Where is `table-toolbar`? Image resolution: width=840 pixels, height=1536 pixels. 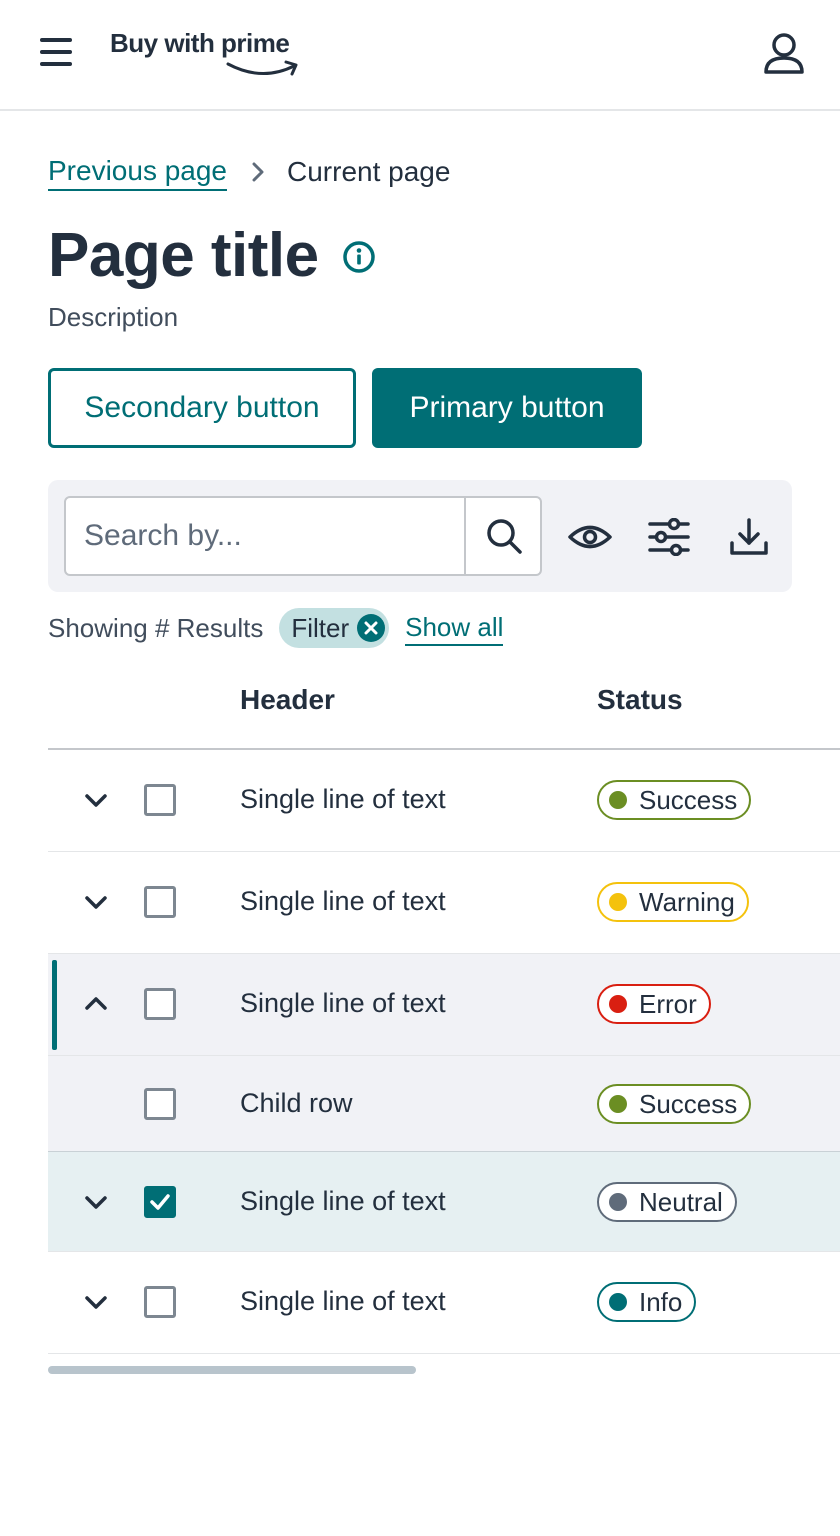
table-toolbar is located at coordinates (420, 536).